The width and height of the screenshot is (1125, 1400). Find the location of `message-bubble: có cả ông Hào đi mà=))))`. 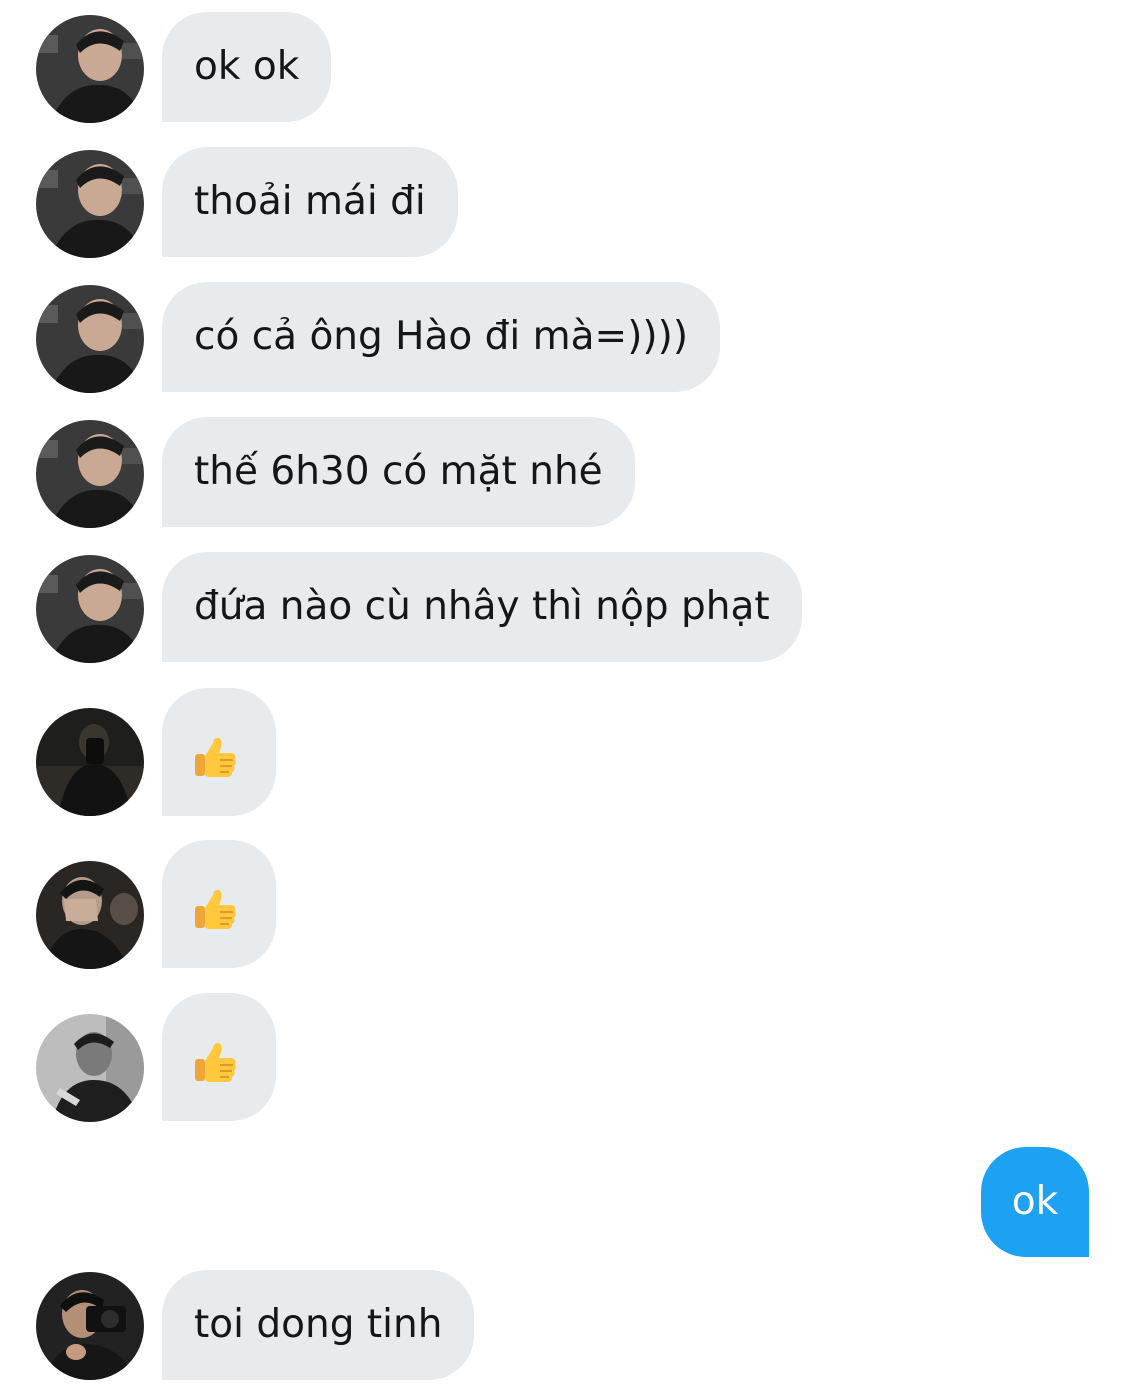

message-bubble: có cả ông Hào đi mà=)))) is located at coordinates (441, 337).